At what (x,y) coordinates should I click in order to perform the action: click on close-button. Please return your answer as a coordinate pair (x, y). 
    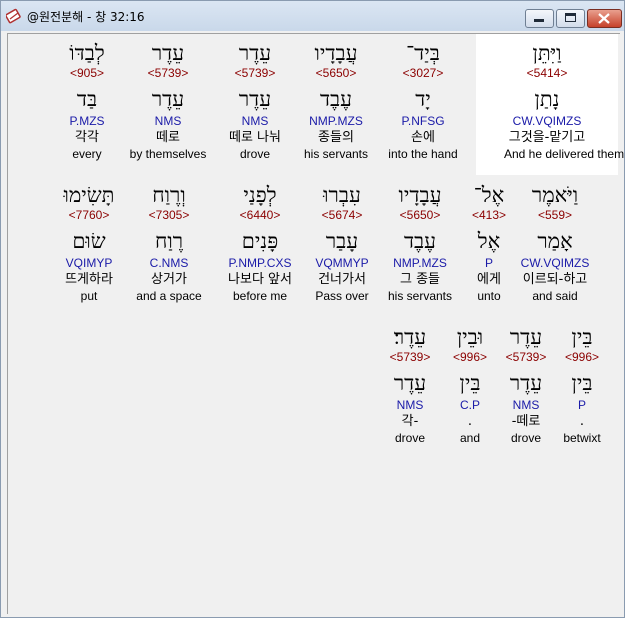
    Looking at the image, I should click on (604, 18).